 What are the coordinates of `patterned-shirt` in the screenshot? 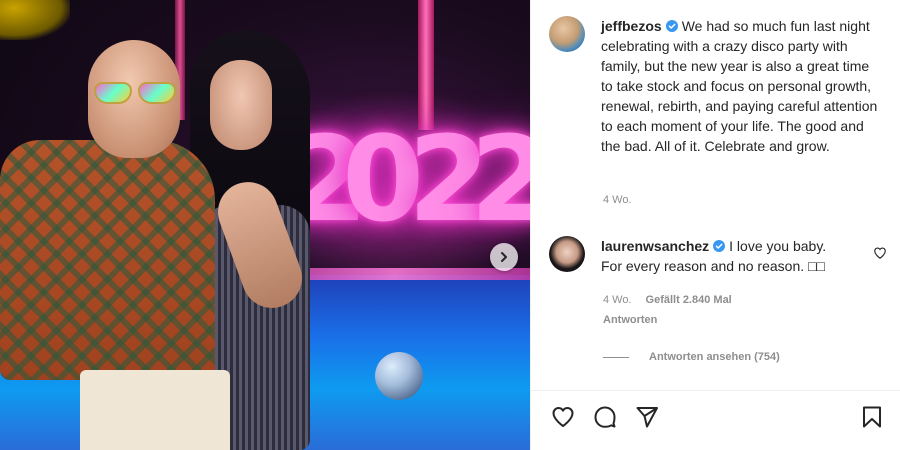 It's located at (107, 260).